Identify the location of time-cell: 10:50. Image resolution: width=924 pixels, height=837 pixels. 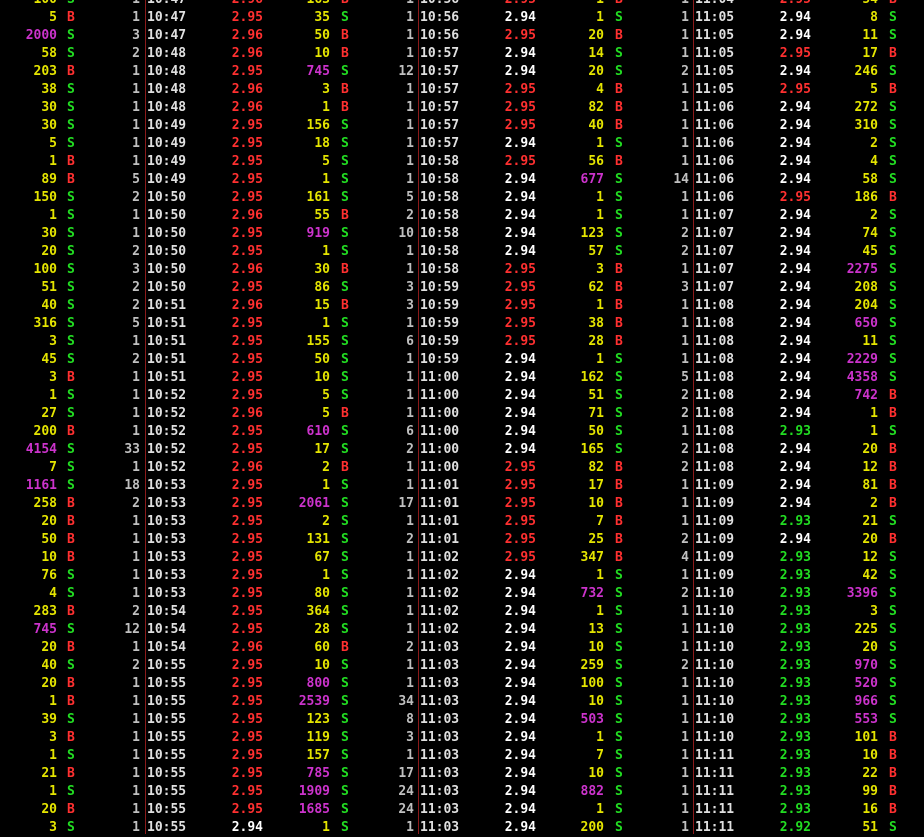
(167, 215).